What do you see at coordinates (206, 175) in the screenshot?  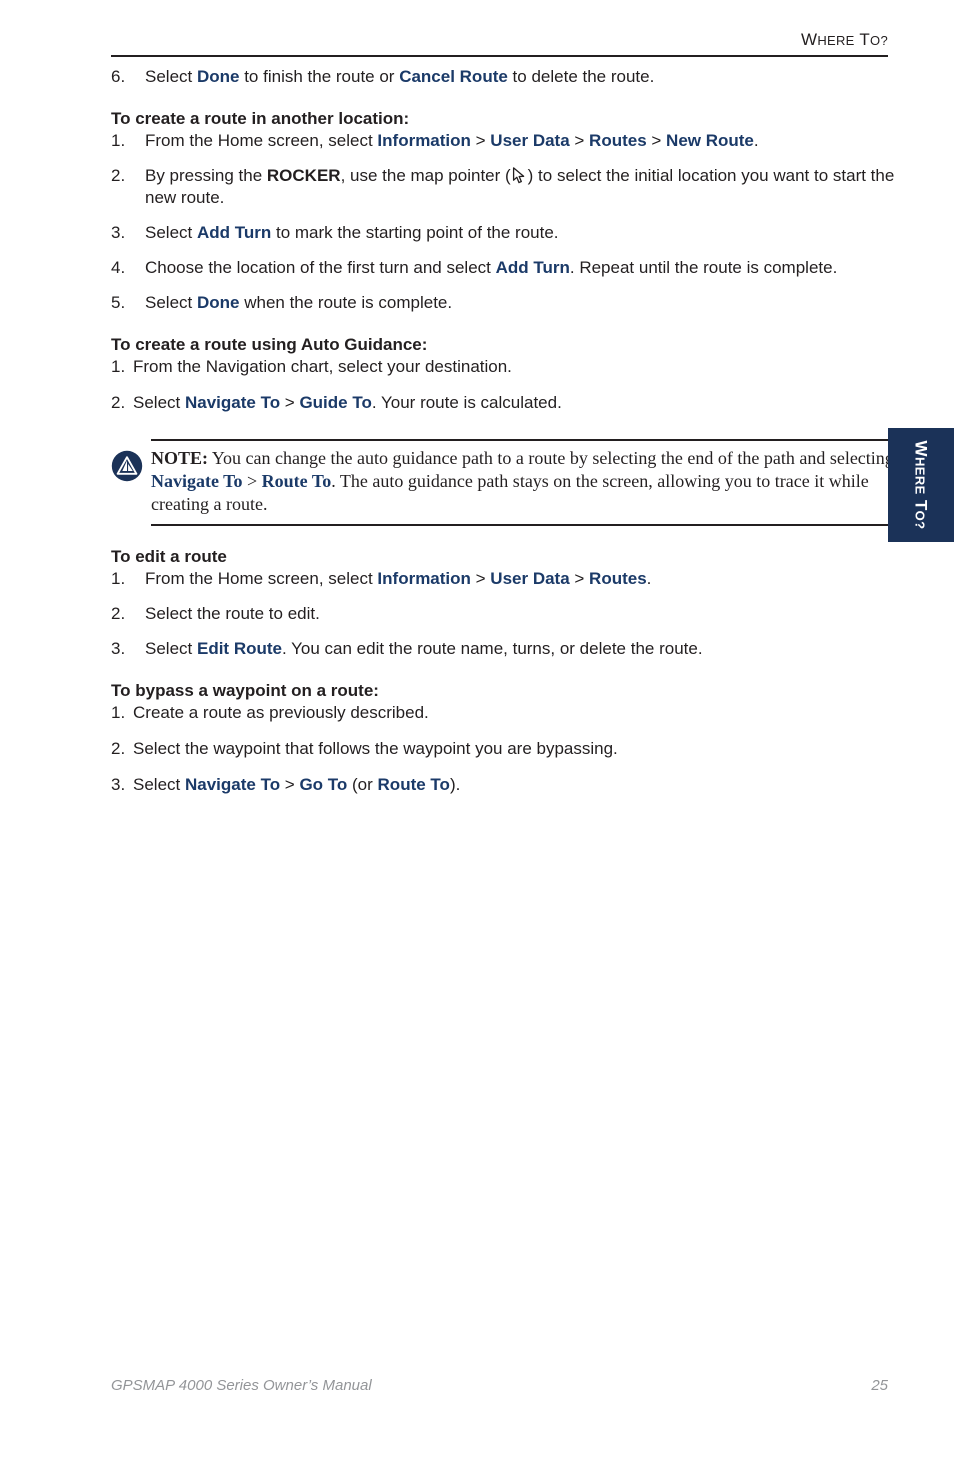 I see `step-text-part: By pressing the` at bounding box center [206, 175].